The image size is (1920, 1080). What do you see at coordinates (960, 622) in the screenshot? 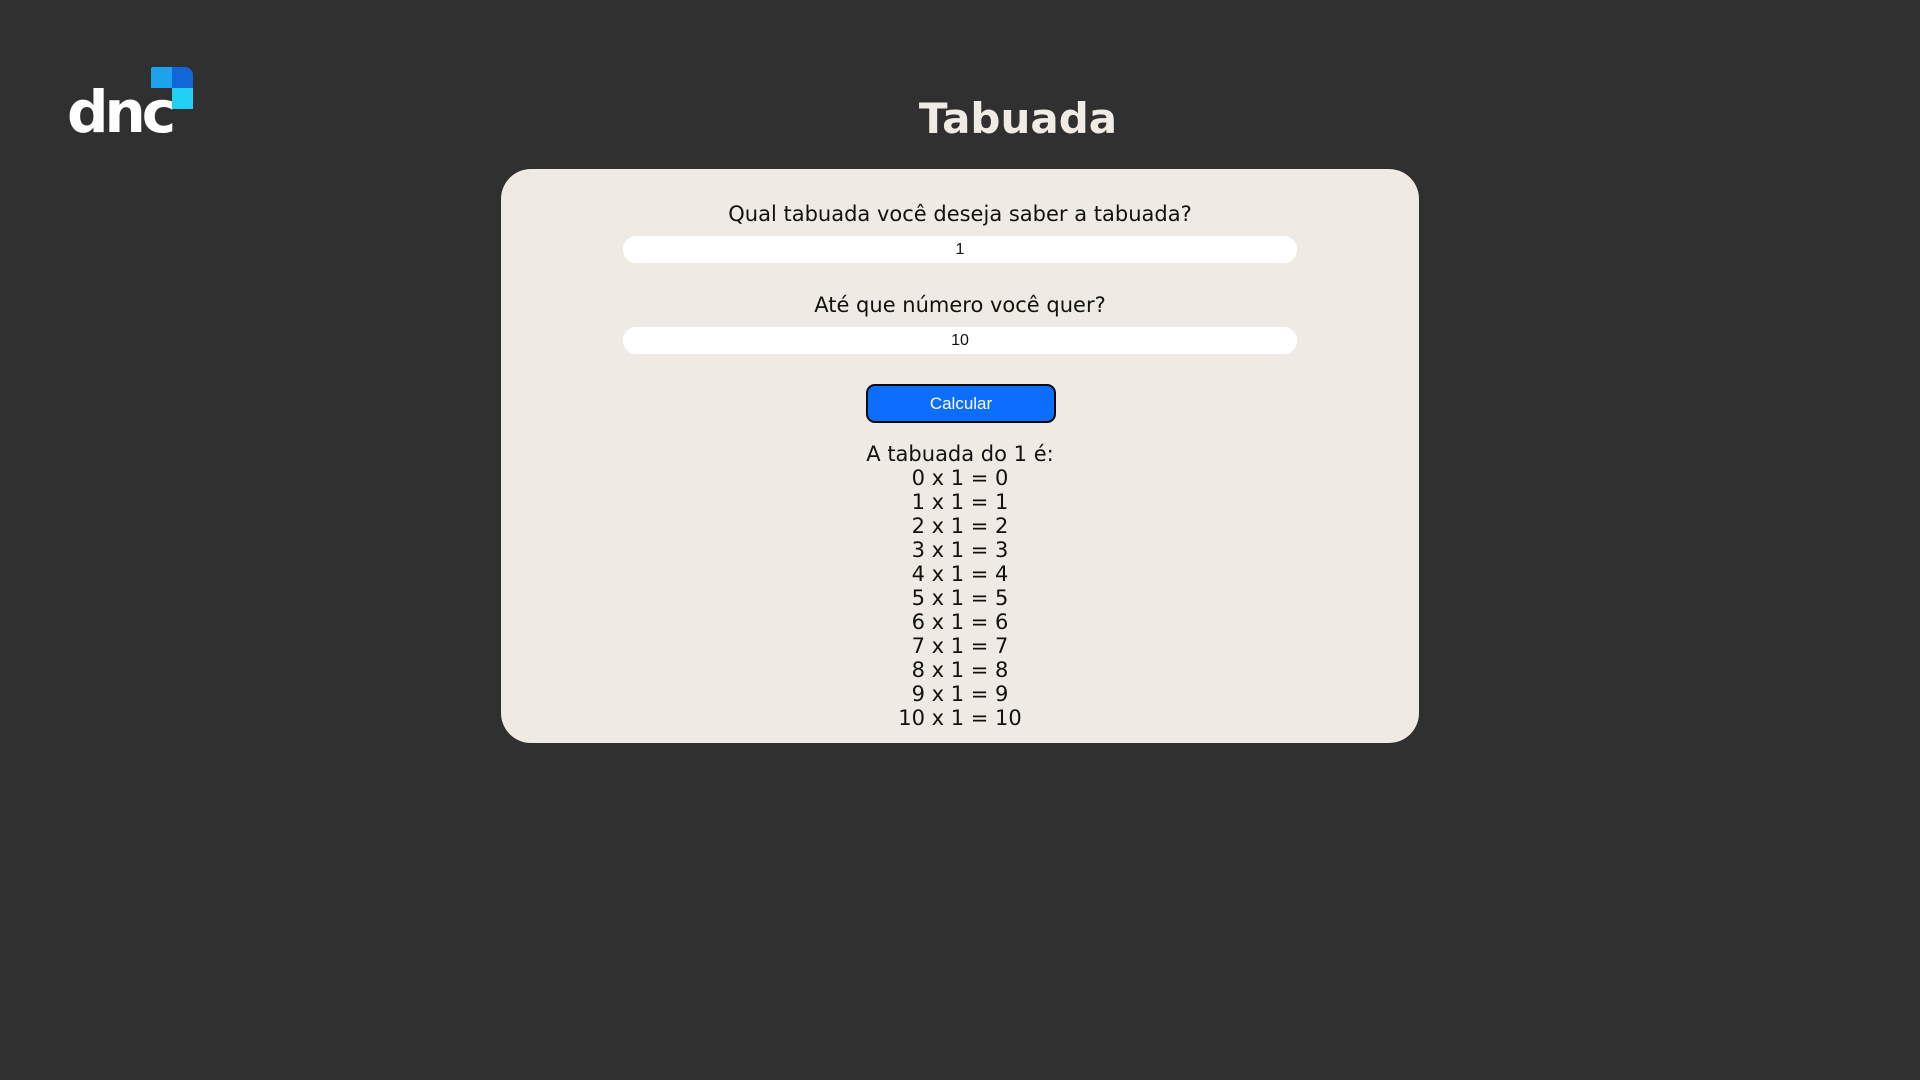
I see `result-line: 6 x 1 = 6` at bounding box center [960, 622].